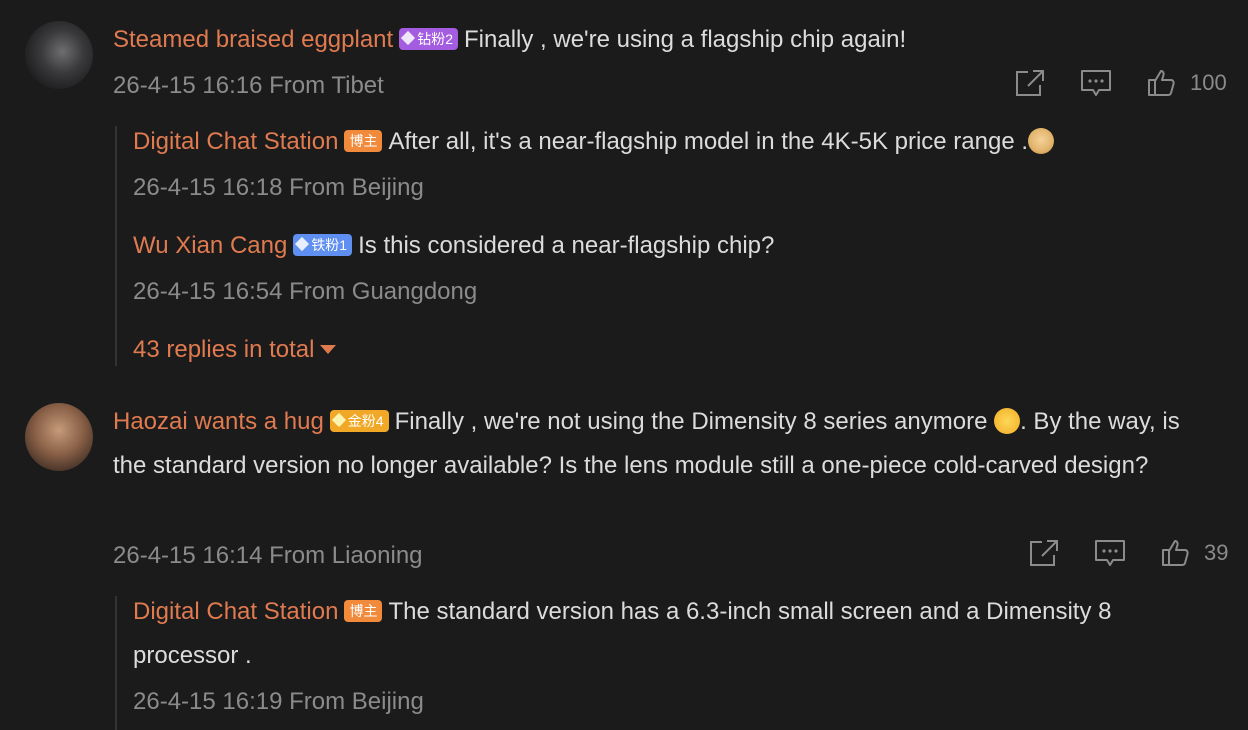 This screenshot has height=730, width=1248. I want to click on gold-gem-icon, so click(338, 420).